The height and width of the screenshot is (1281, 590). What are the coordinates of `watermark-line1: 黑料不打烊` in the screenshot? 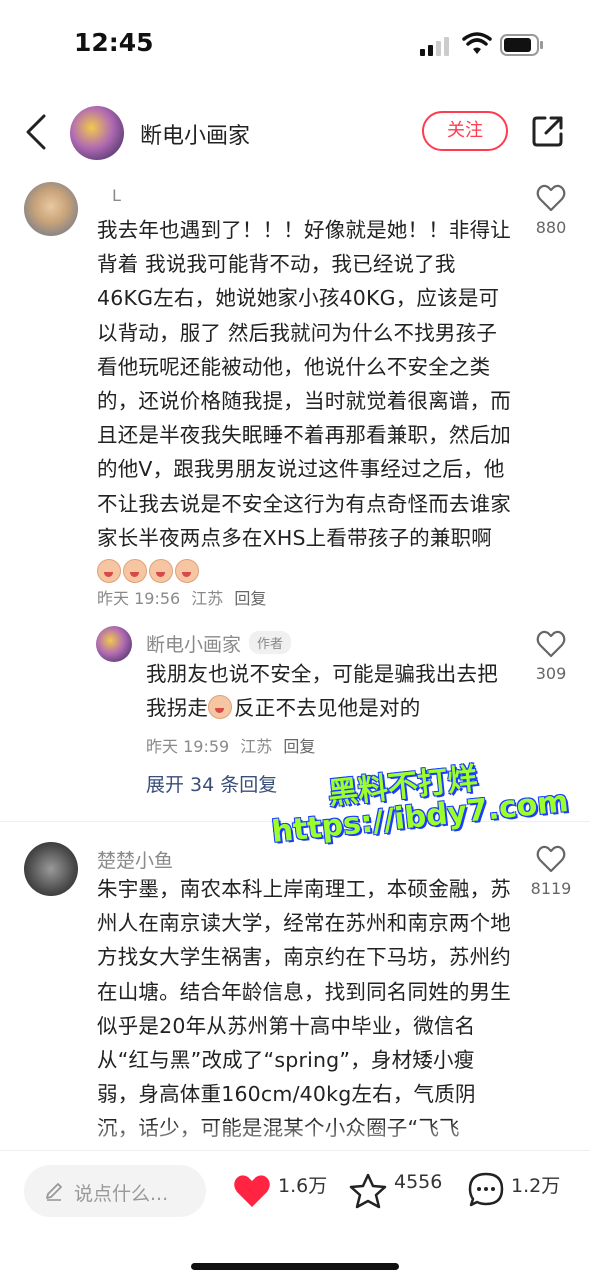 It's located at (403, 786).